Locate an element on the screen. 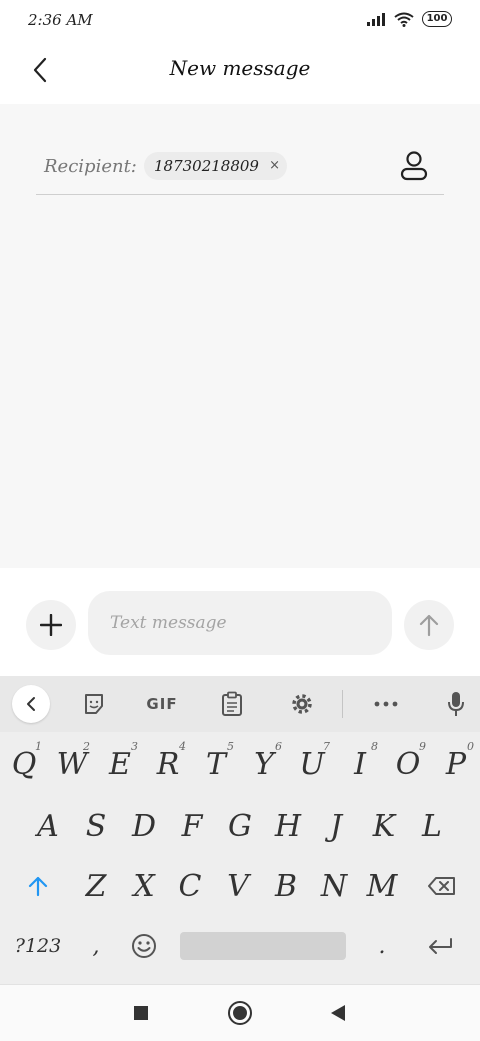 Image resolution: width=480 pixels, height=1041 pixels. gif-button: GIF is located at coordinates (162, 704).